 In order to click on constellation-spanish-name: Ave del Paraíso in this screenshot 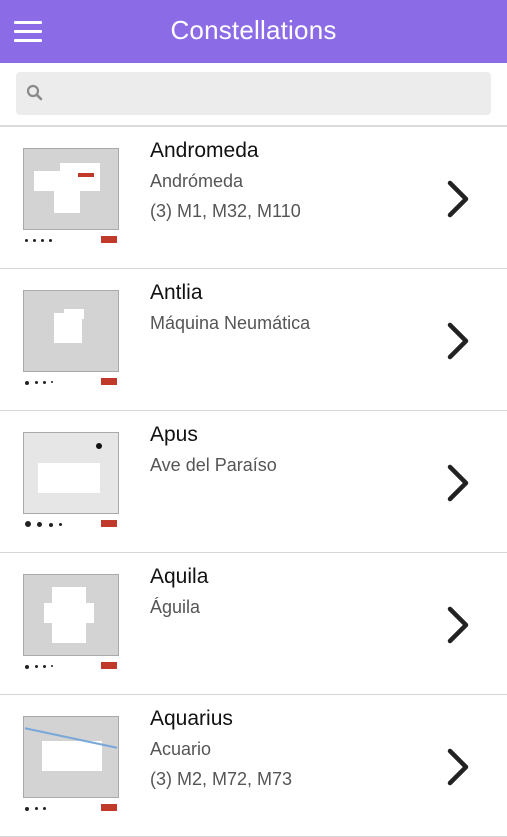, I will do `click(213, 465)`.